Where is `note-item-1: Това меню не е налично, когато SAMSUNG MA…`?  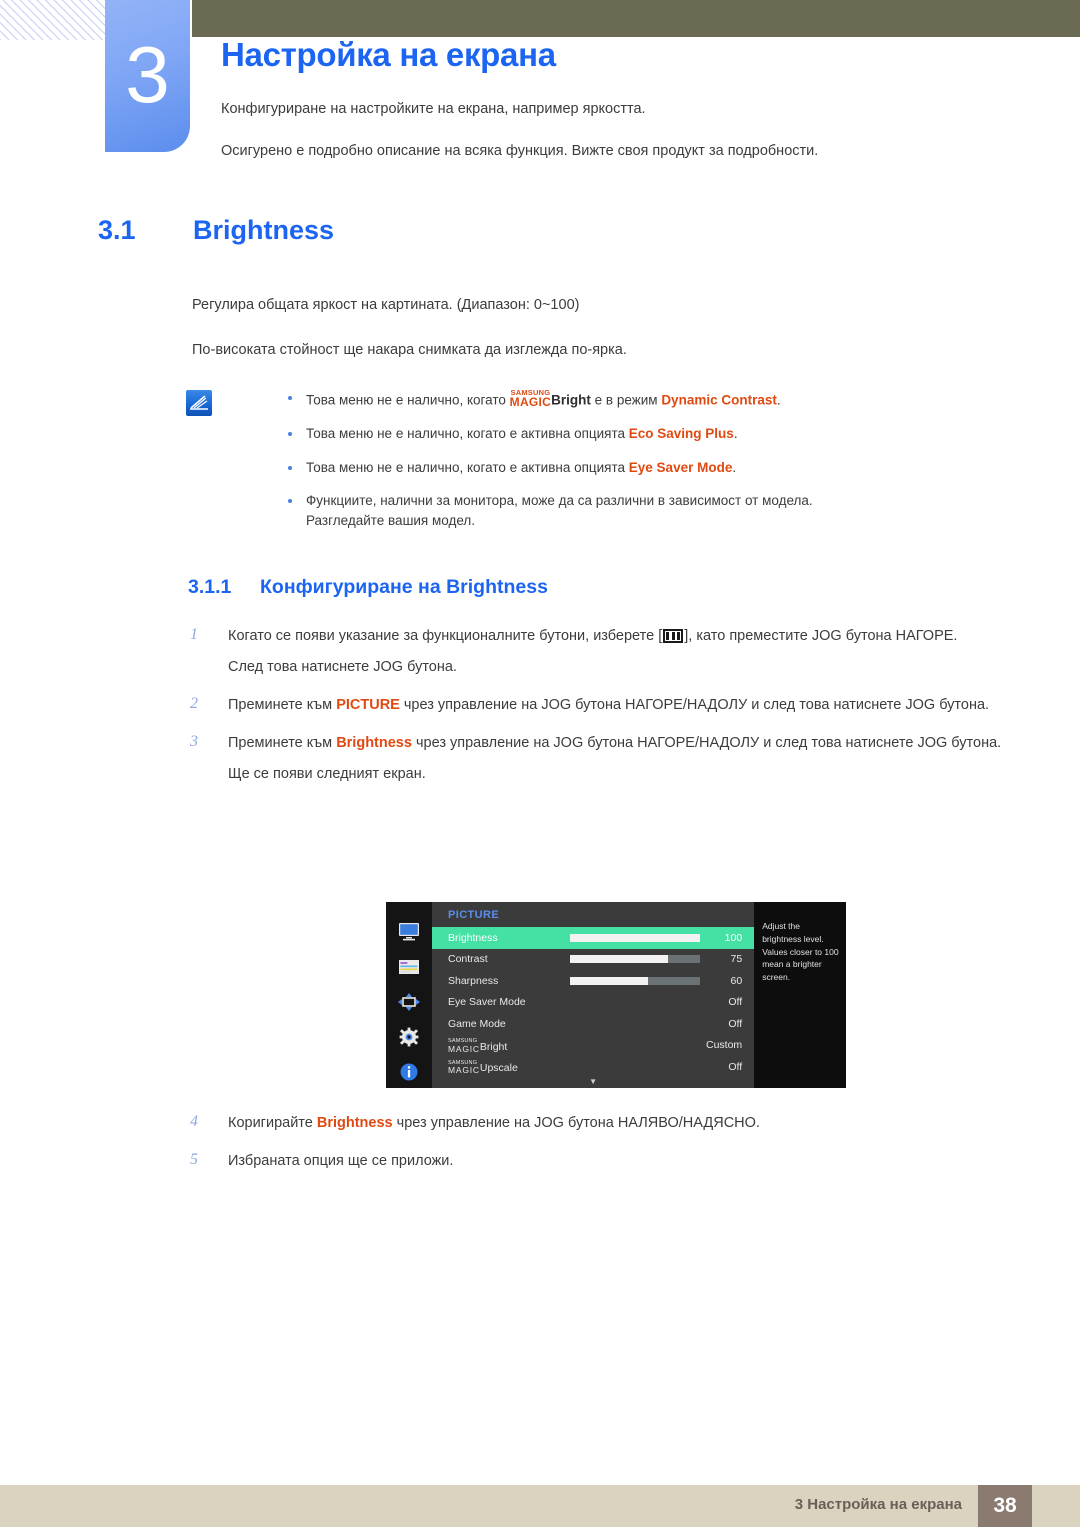 note-item-1: Това меню не е налично, когато SAMSUNG MA… is located at coordinates (628, 399).